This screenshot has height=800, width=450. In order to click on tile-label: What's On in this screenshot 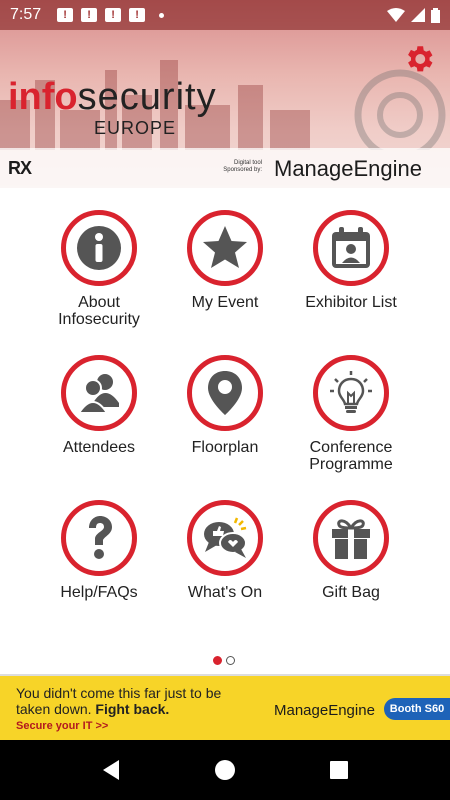, I will do `click(225, 592)`.